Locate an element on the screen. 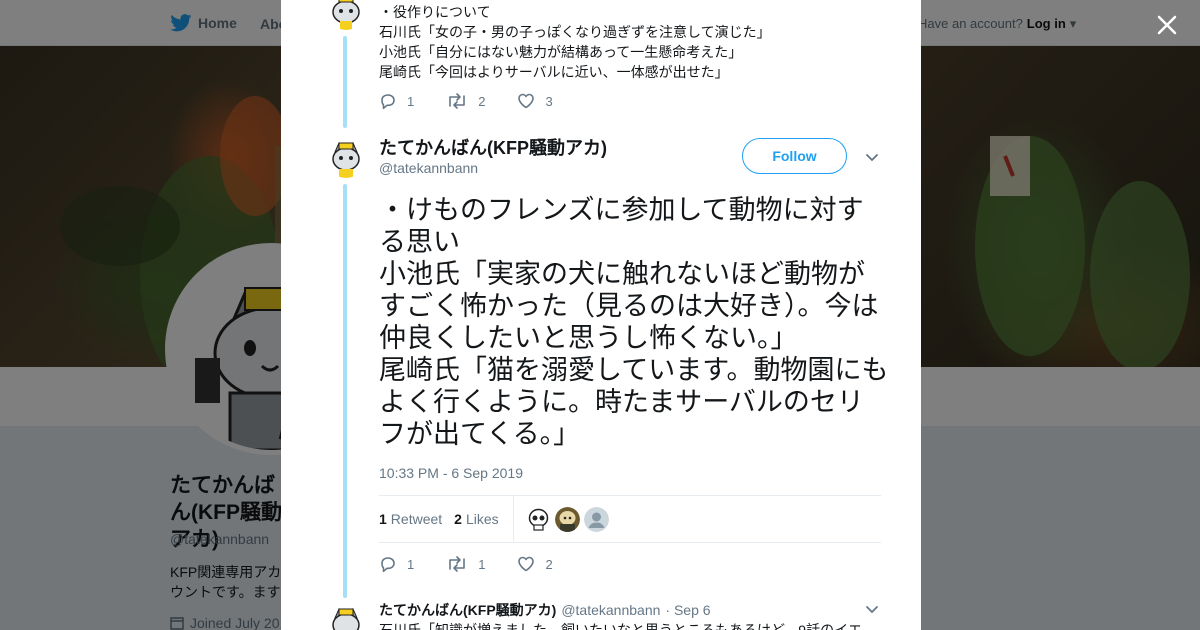 This screenshot has height=630, width=1200. retweet-button: 1 is located at coordinates (465, 564).